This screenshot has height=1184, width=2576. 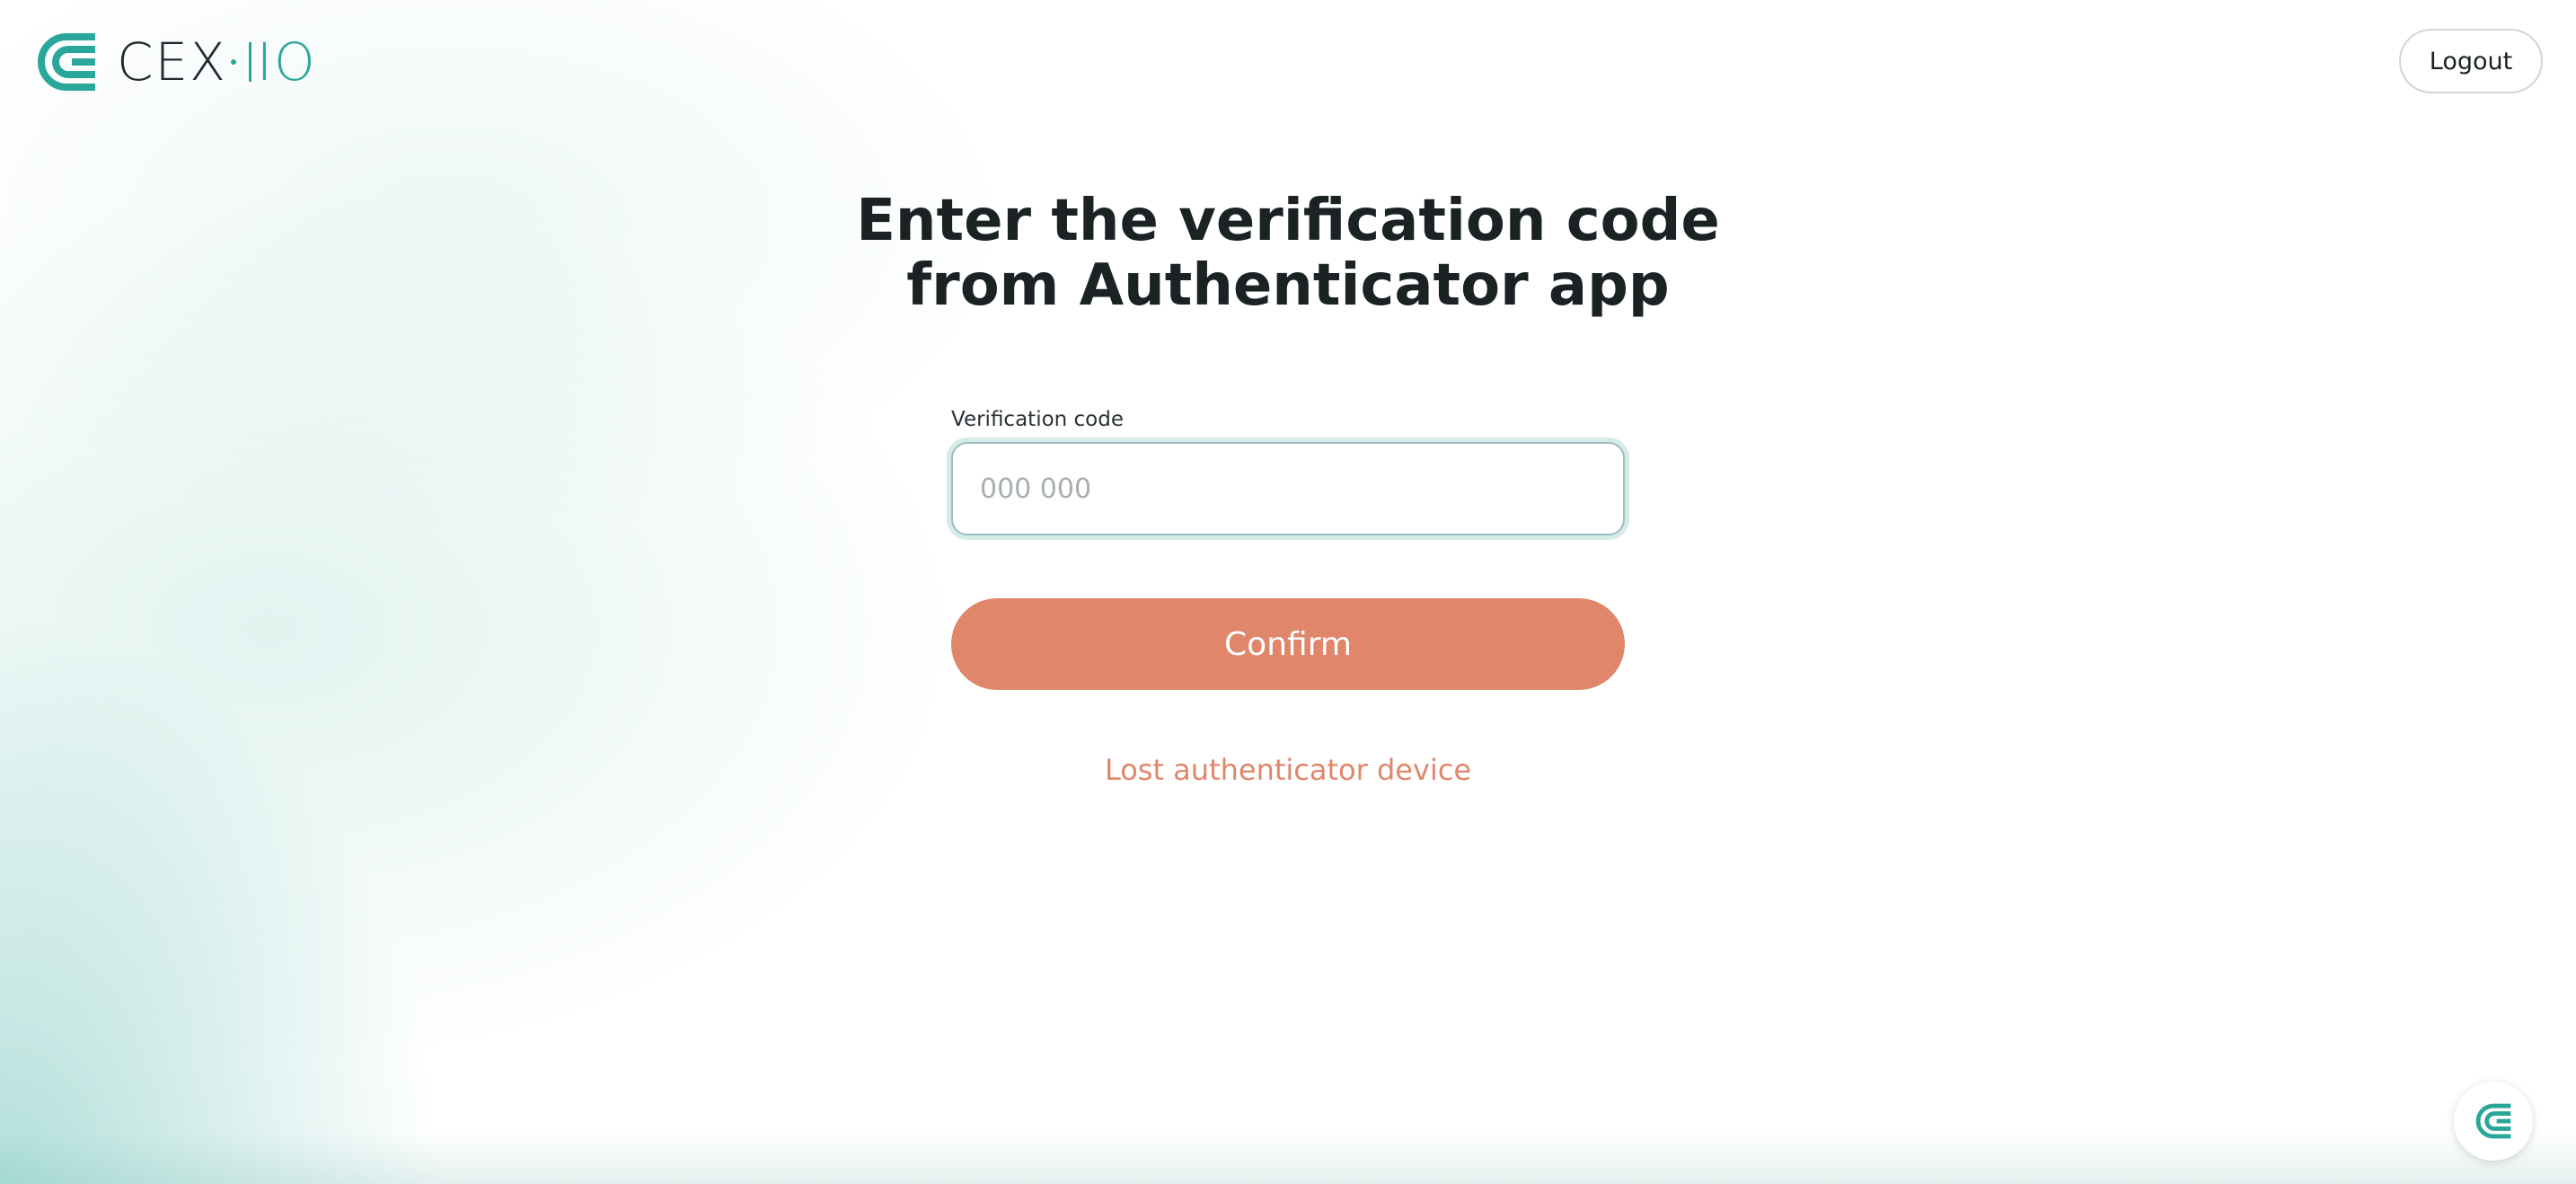 What do you see at coordinates (233, 62) in the screenshot?
I see `logo-dot` at bounding box center [233, 62].